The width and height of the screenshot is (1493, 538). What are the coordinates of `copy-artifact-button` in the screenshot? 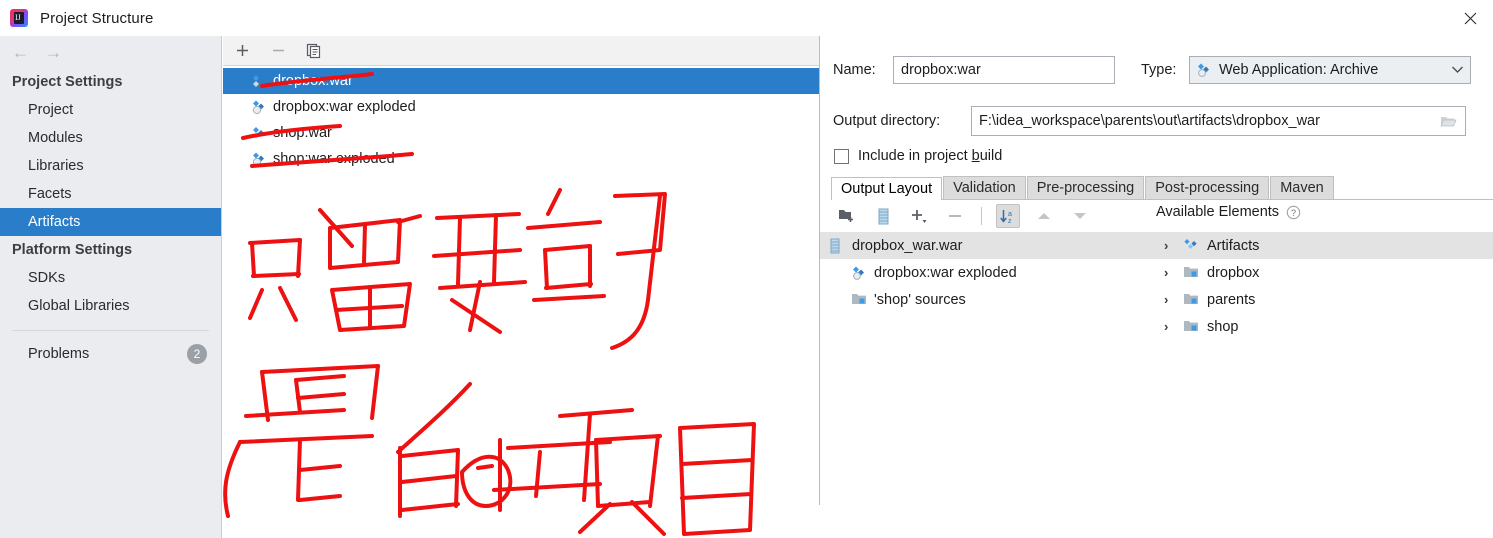 It's located at (314, 51).